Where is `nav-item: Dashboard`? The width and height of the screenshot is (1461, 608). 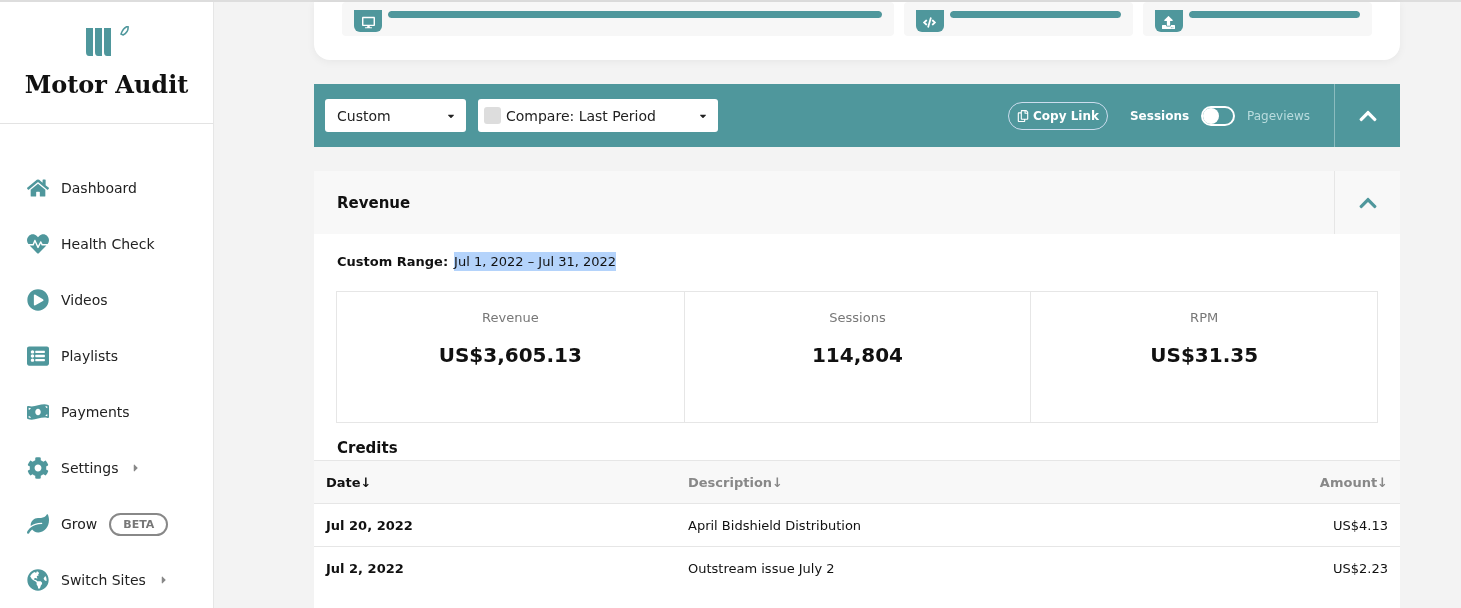 nav-item: Dashboard is located at coordinates (106, 188).